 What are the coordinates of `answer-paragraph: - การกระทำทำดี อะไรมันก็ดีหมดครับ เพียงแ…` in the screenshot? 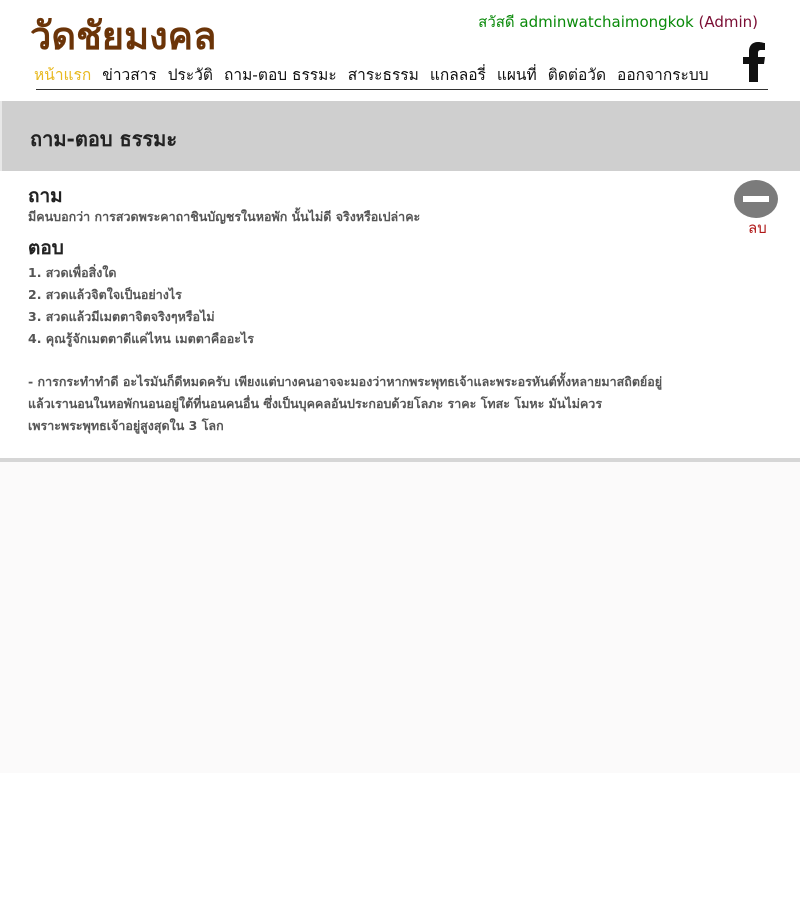 It's located at (373, 404).